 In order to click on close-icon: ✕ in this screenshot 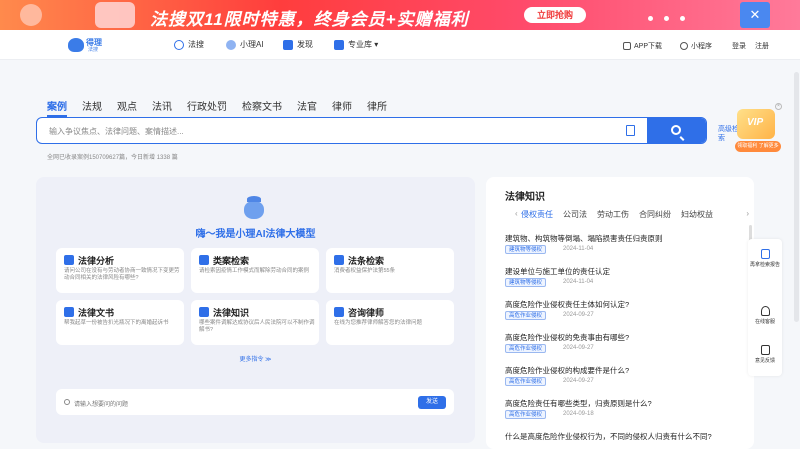, I will do `click(755, 15)`.